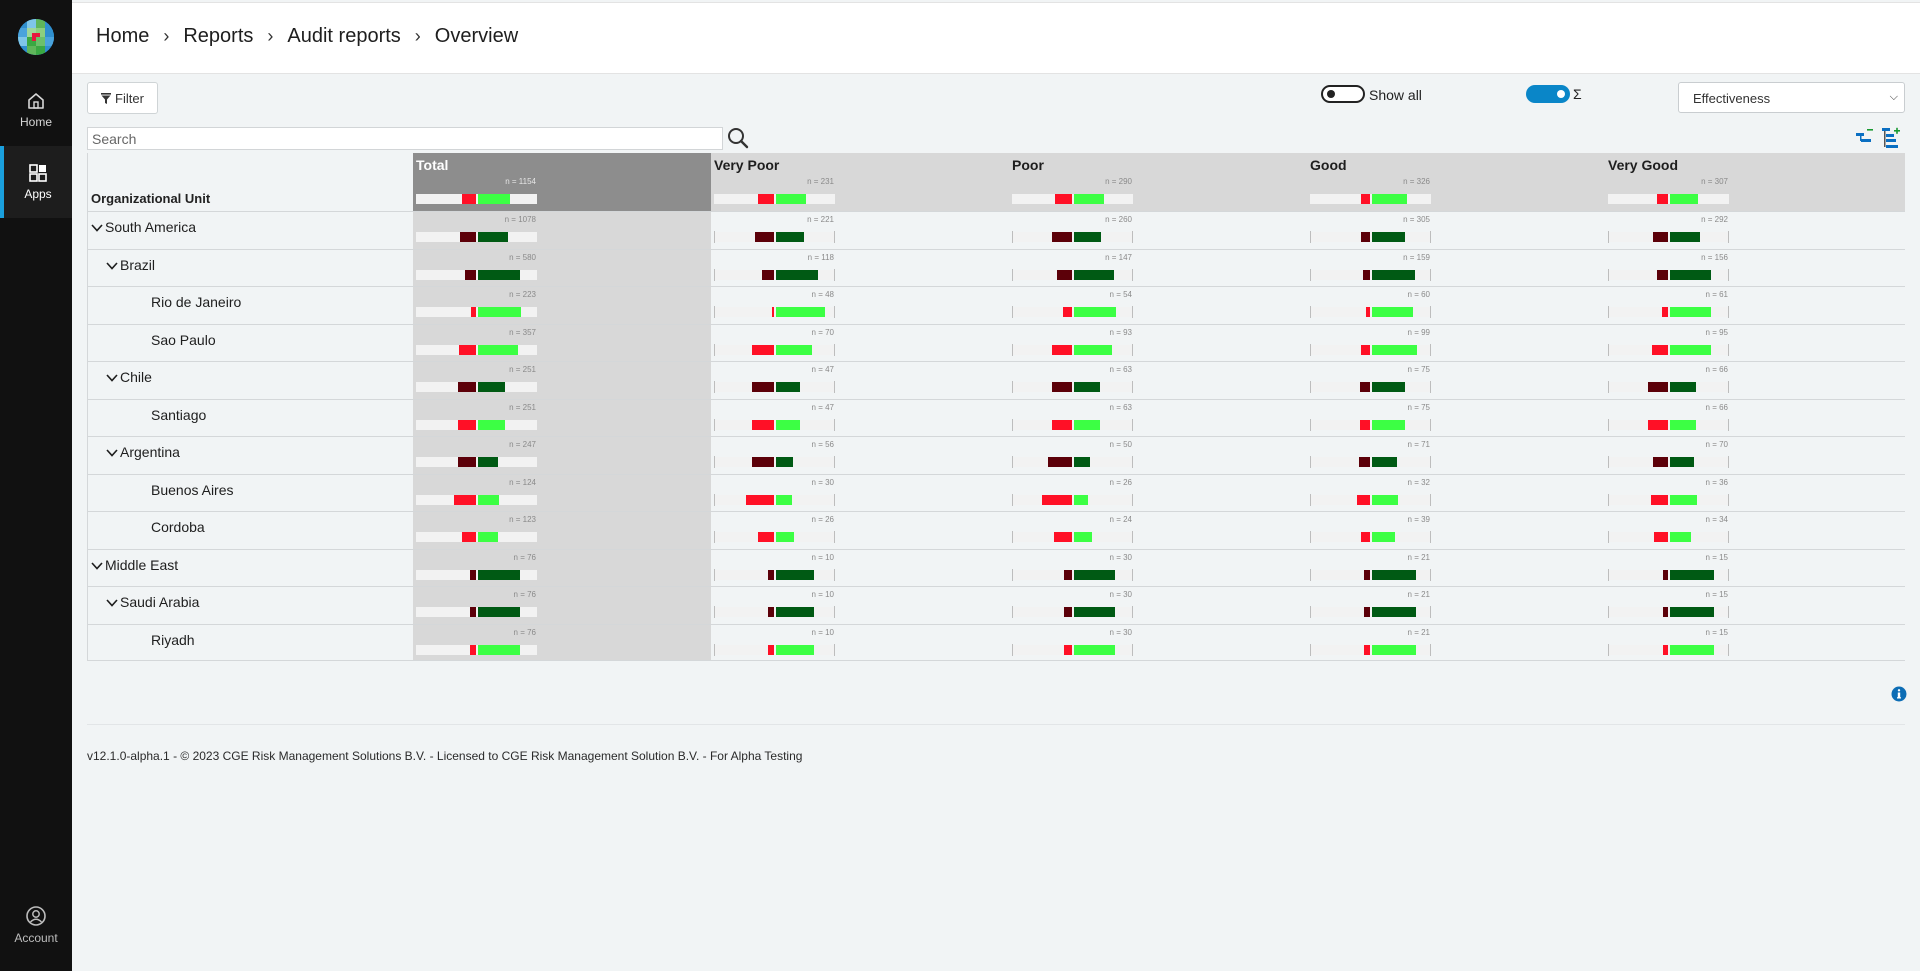 The image size is (1920, 971). I want to click on value-cell: n = 70, so click(1754, 455).